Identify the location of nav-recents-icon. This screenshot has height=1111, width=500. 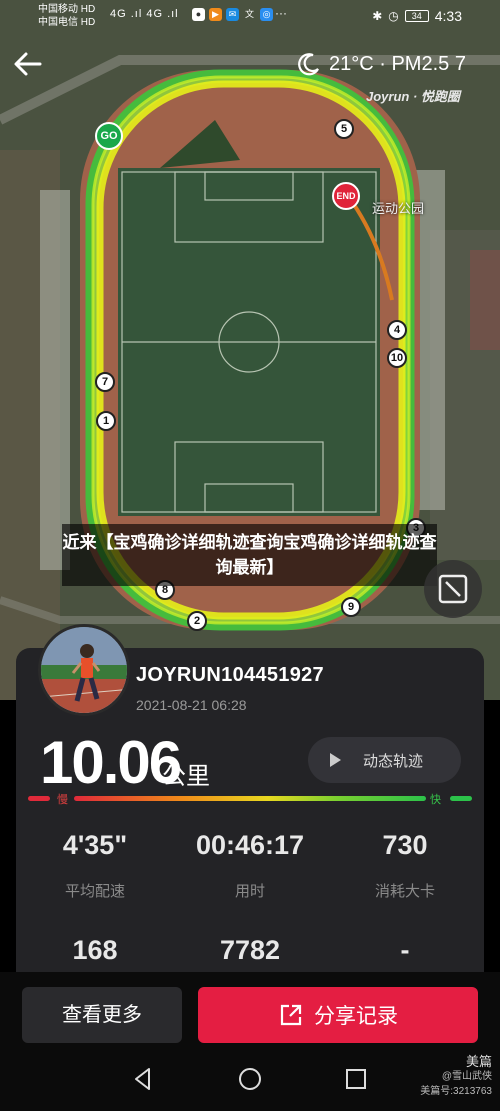
(356, 1079).